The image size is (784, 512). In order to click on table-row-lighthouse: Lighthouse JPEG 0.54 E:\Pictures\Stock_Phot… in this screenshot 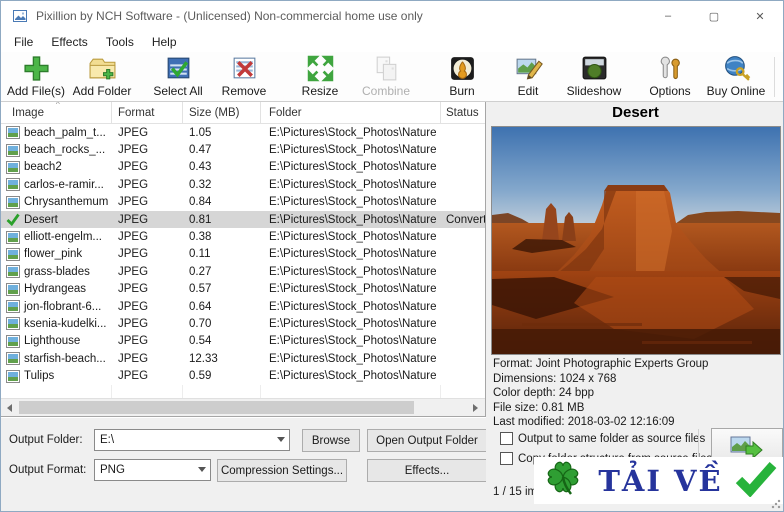, I will do `click(243, 341)`.